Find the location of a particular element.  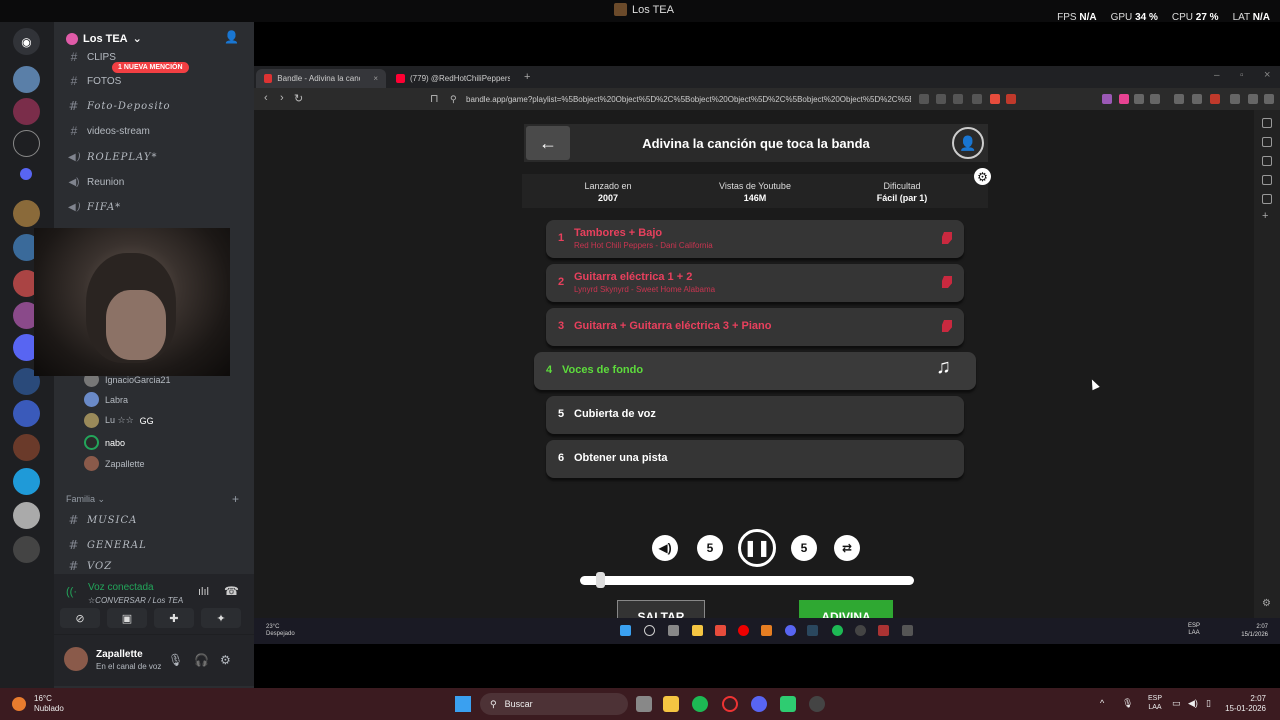

windows-start-icon is located at coordinates (625, 630).